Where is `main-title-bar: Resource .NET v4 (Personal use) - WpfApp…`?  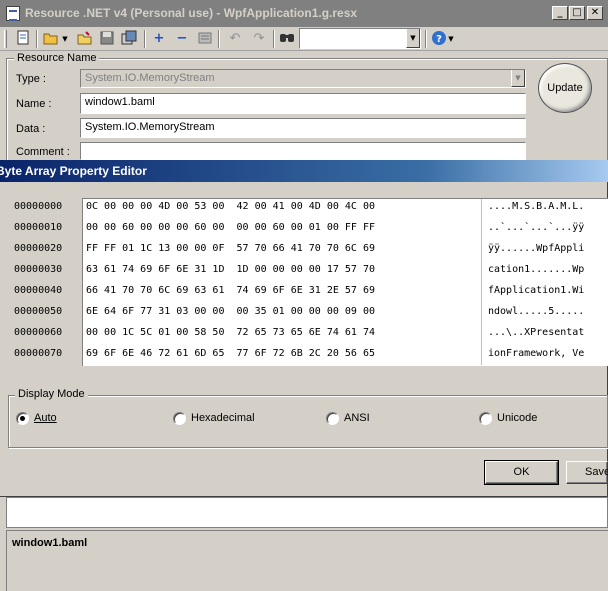 main-title-bar: Resource .NET v4 (Personal use) - WpfApp… is located at coordinates (304, 13).